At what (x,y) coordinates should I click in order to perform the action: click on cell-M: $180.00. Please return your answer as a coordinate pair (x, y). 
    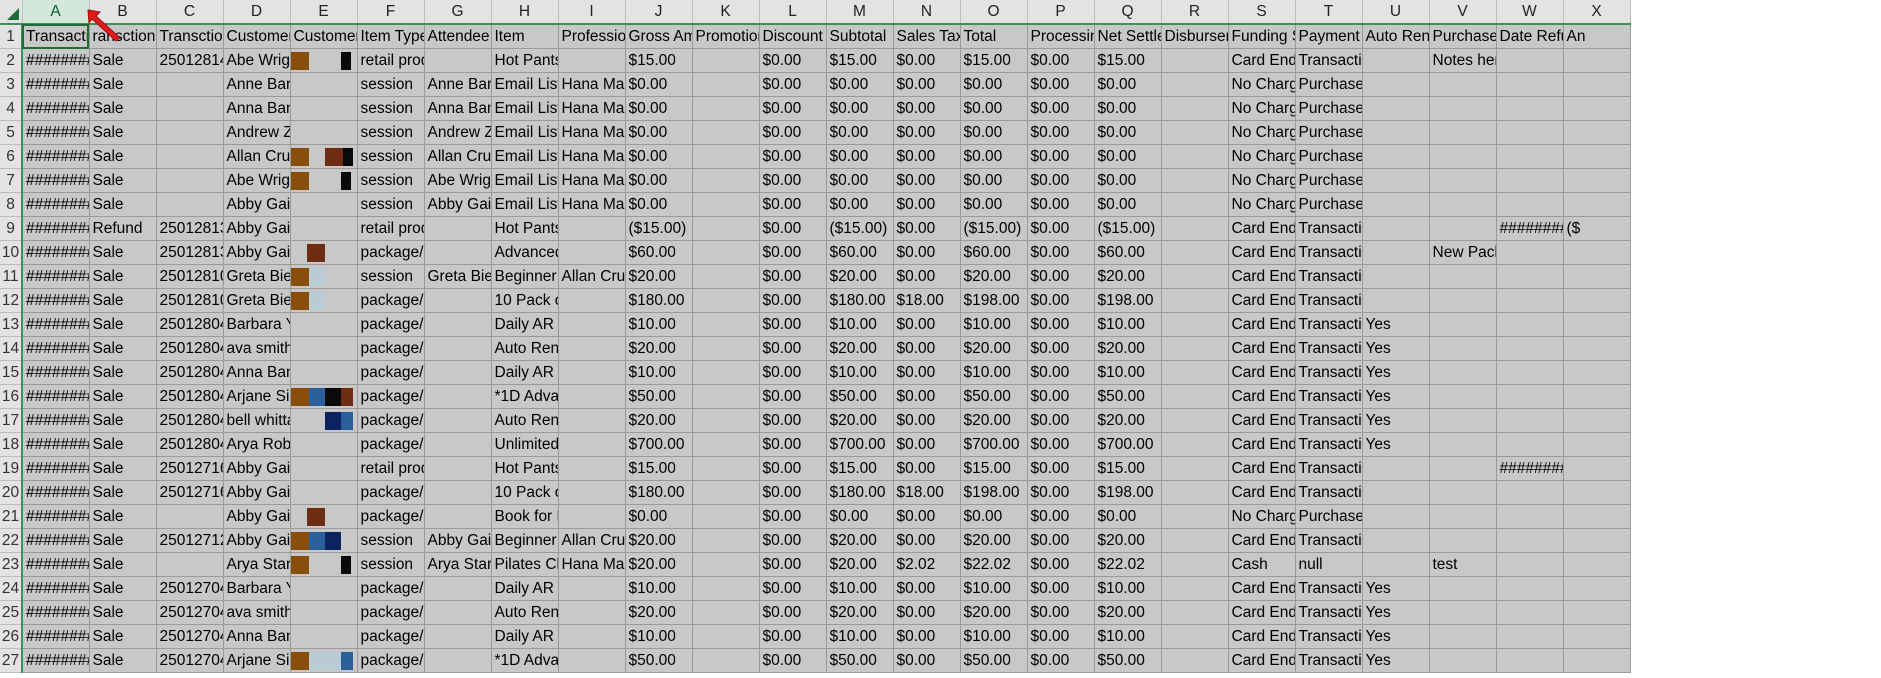
    Looking at the image, I should click on (860, 300).